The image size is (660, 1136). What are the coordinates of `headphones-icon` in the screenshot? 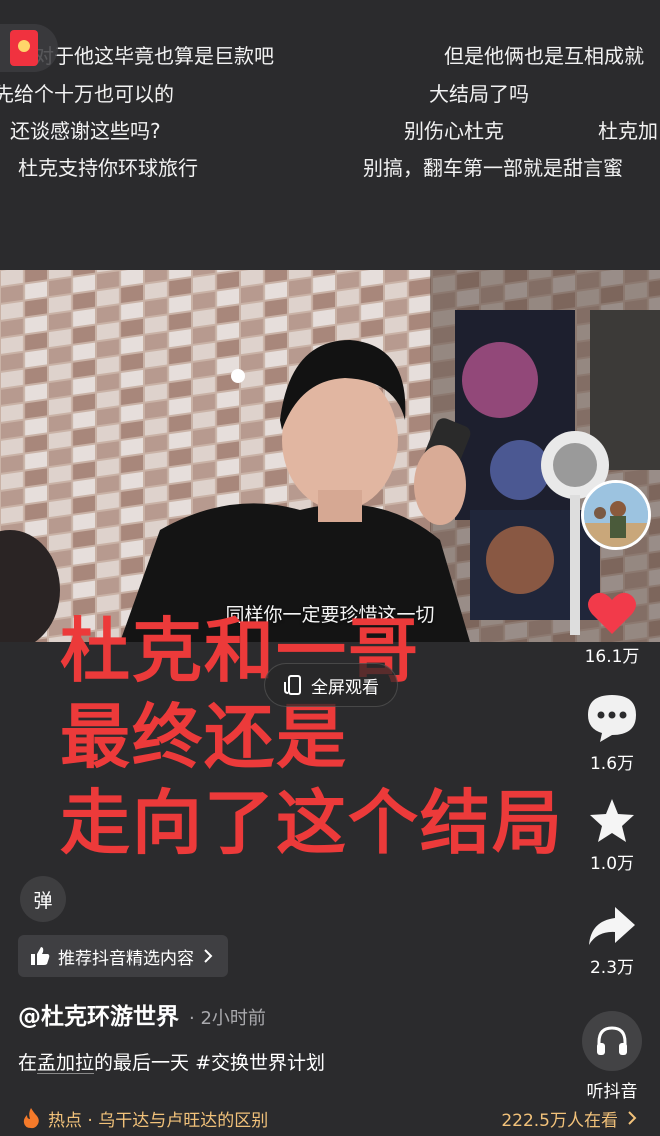 It's located at (612, 1040).